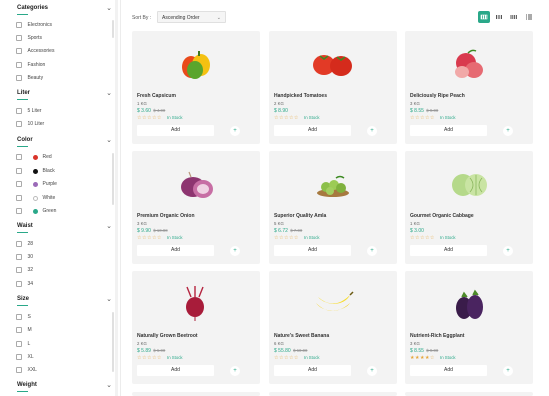 The width and height of the screenshot is (549, 396). I want to click on grid-4-icon, so click(484, 17).